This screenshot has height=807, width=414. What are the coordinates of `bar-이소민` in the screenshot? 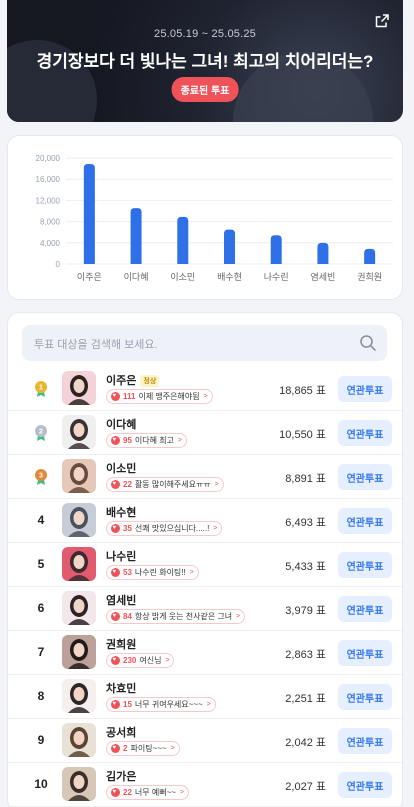 It's located at (183, 240).